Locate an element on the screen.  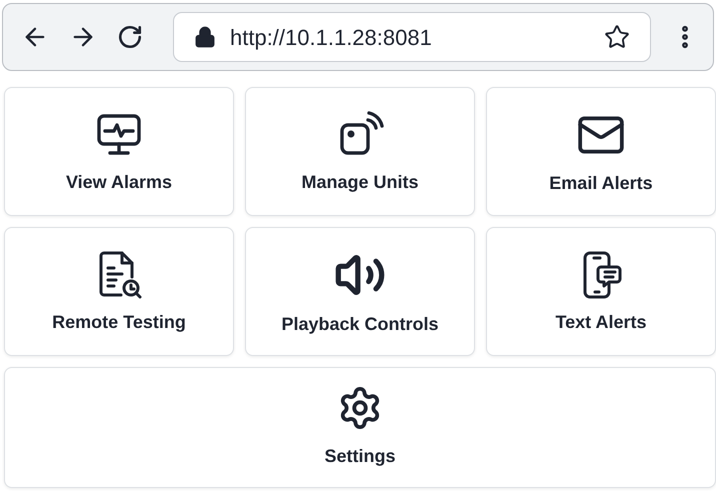
reload-icon is located at coordinates (130, 37).